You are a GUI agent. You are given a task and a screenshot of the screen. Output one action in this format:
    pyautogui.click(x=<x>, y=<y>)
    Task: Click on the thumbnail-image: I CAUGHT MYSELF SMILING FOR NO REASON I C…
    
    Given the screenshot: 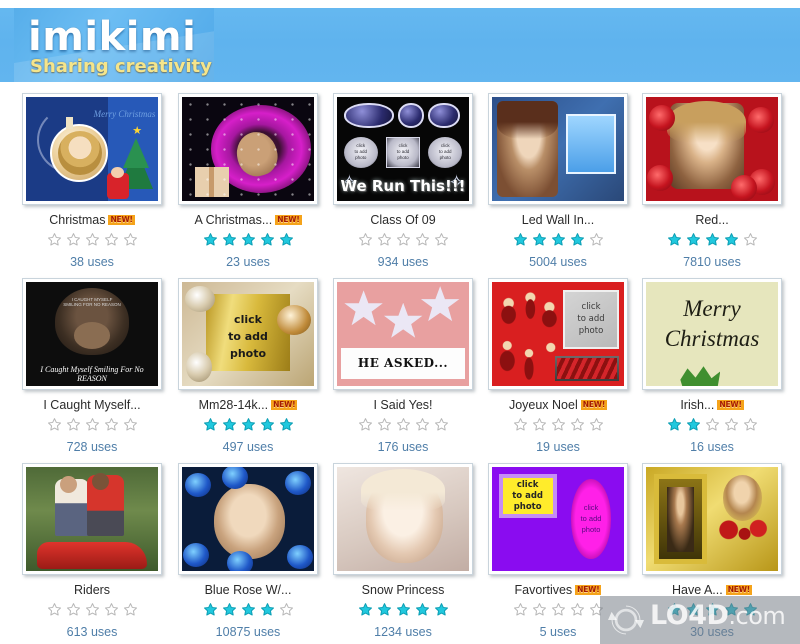 What is the action you would take?
    pyautogui.click(x=92, y=334)
    